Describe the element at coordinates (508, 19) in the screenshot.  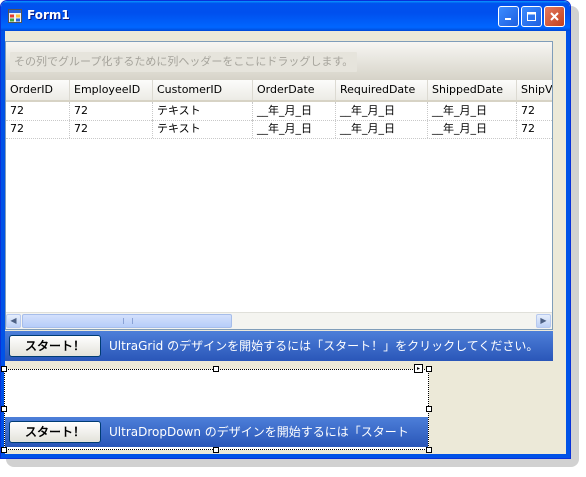
I see `minimize-icon` at that location.